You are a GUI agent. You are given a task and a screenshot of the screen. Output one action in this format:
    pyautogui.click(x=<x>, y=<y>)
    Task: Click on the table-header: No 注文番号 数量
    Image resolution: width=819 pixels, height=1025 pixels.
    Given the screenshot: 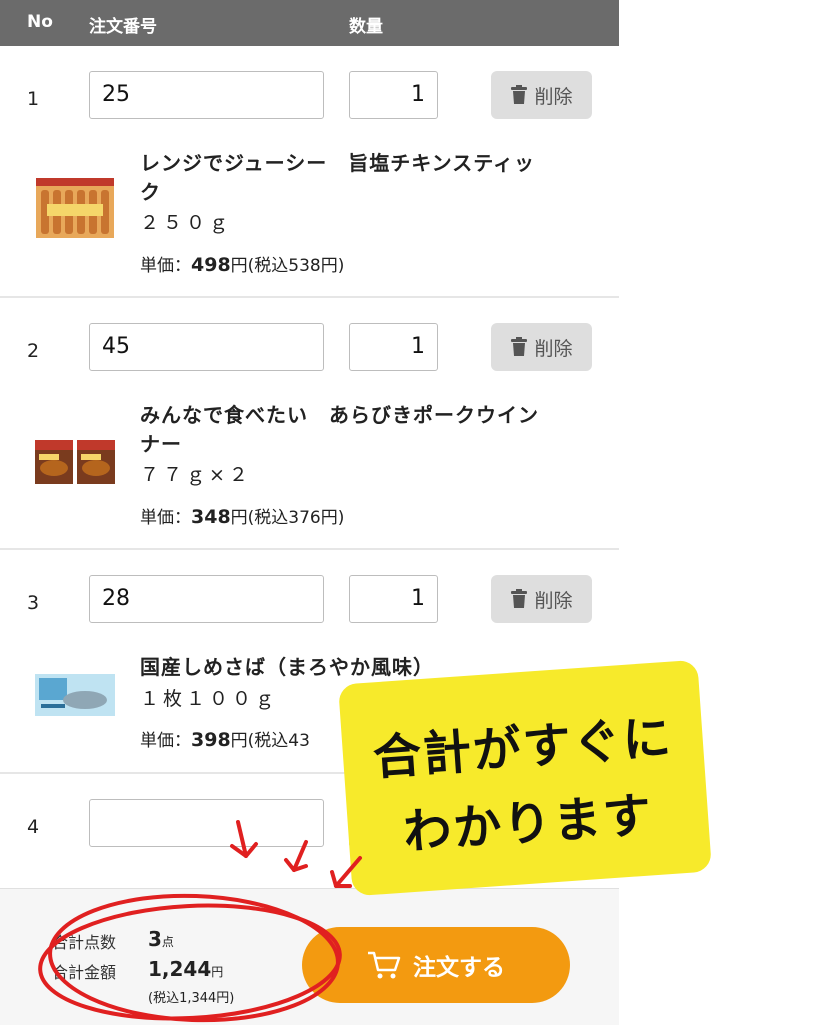 What is the action you would take?
    pyautogui.click(x=309, y=23)
    